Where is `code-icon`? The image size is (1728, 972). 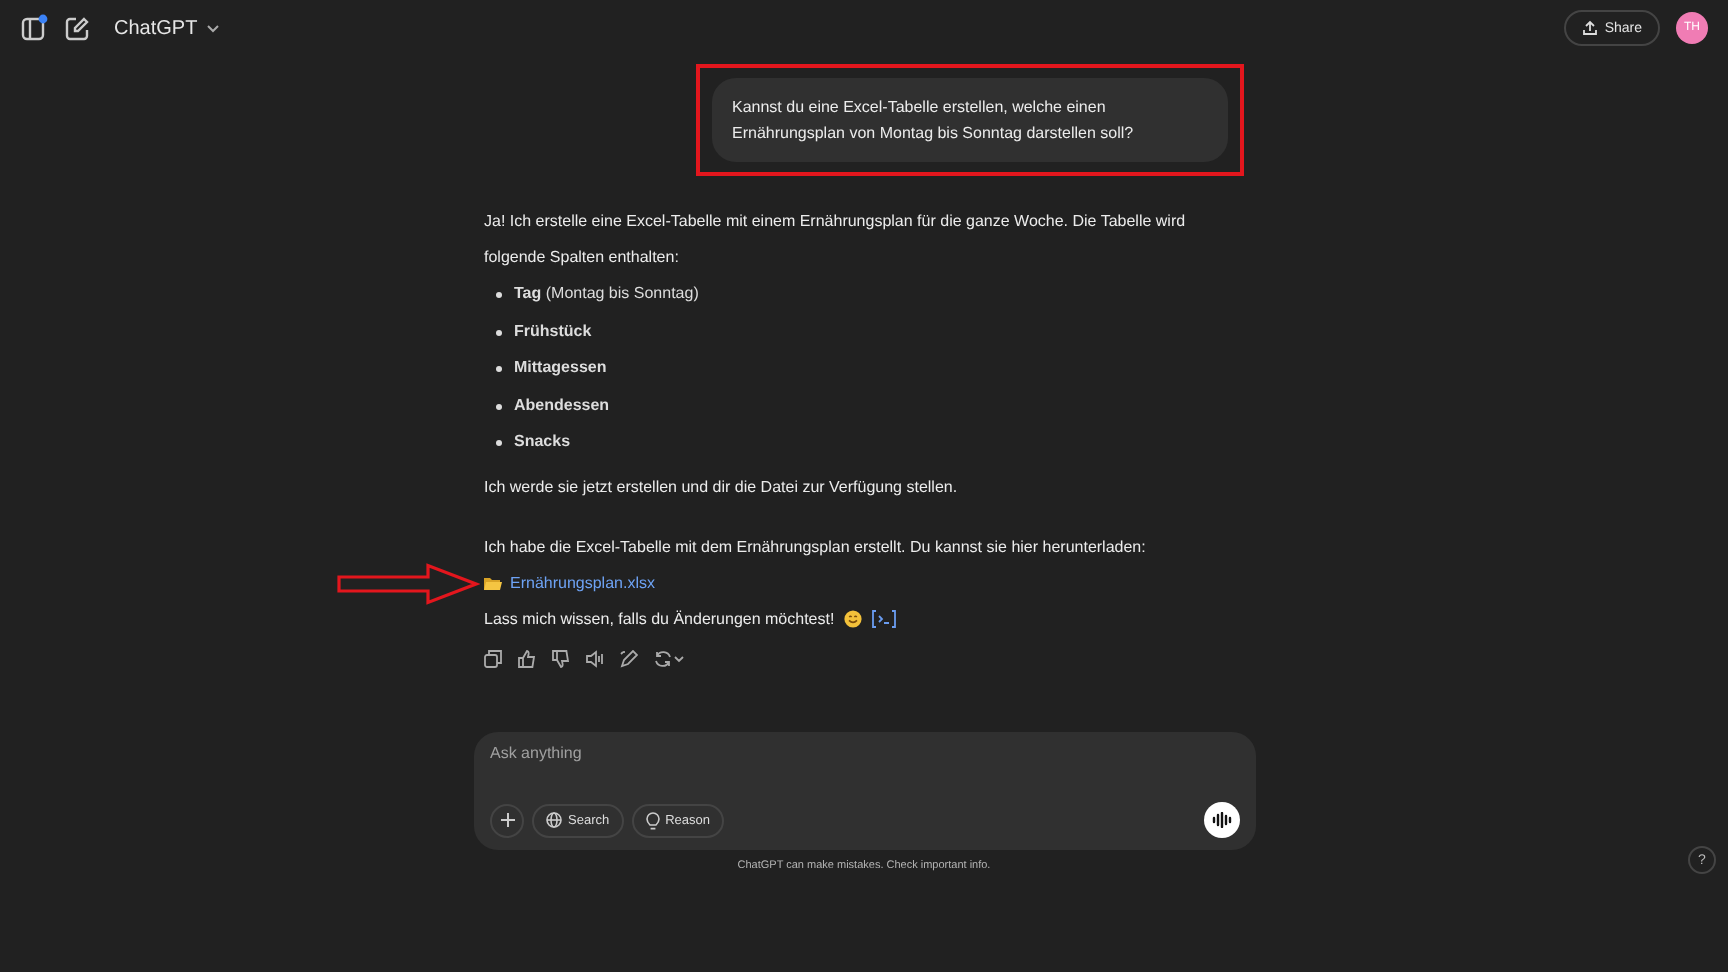 code-icon is located at coordinates (884, 619).